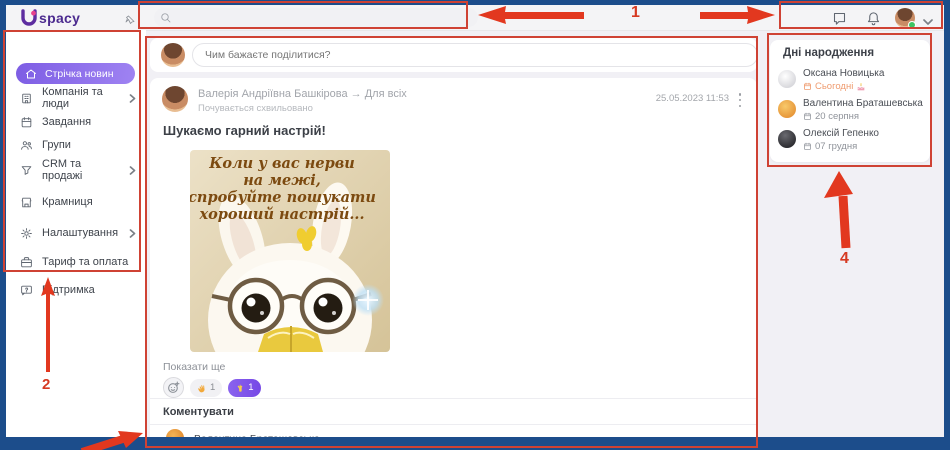  What do you see at coordinates (831, 116) in the screenshot?
I see `birthday-date: 20 серпня` at bounding box center [831, 116].